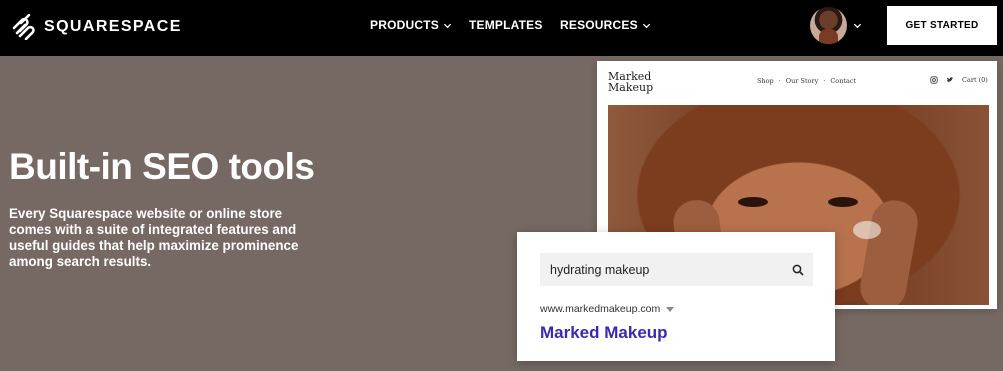 The width and height of the screenshot is (1003, 371). Describe the element at coordinates (162, 166) in the screenshot. I see `page-title: Built-in SEO tools` at that location.